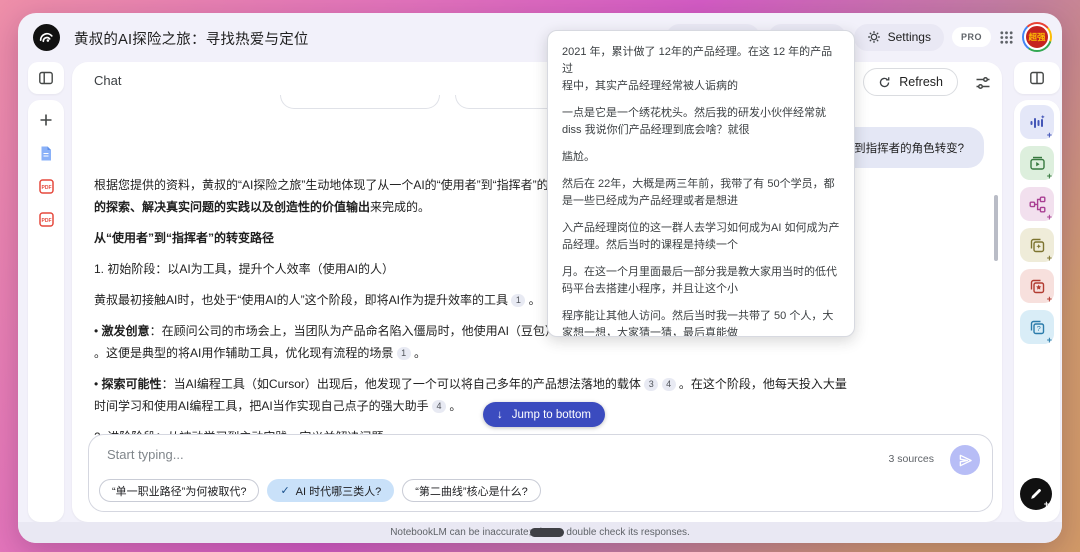 This screenshot has height=552, width=1080. I want to click on doc-source-button, so click(46, 153).